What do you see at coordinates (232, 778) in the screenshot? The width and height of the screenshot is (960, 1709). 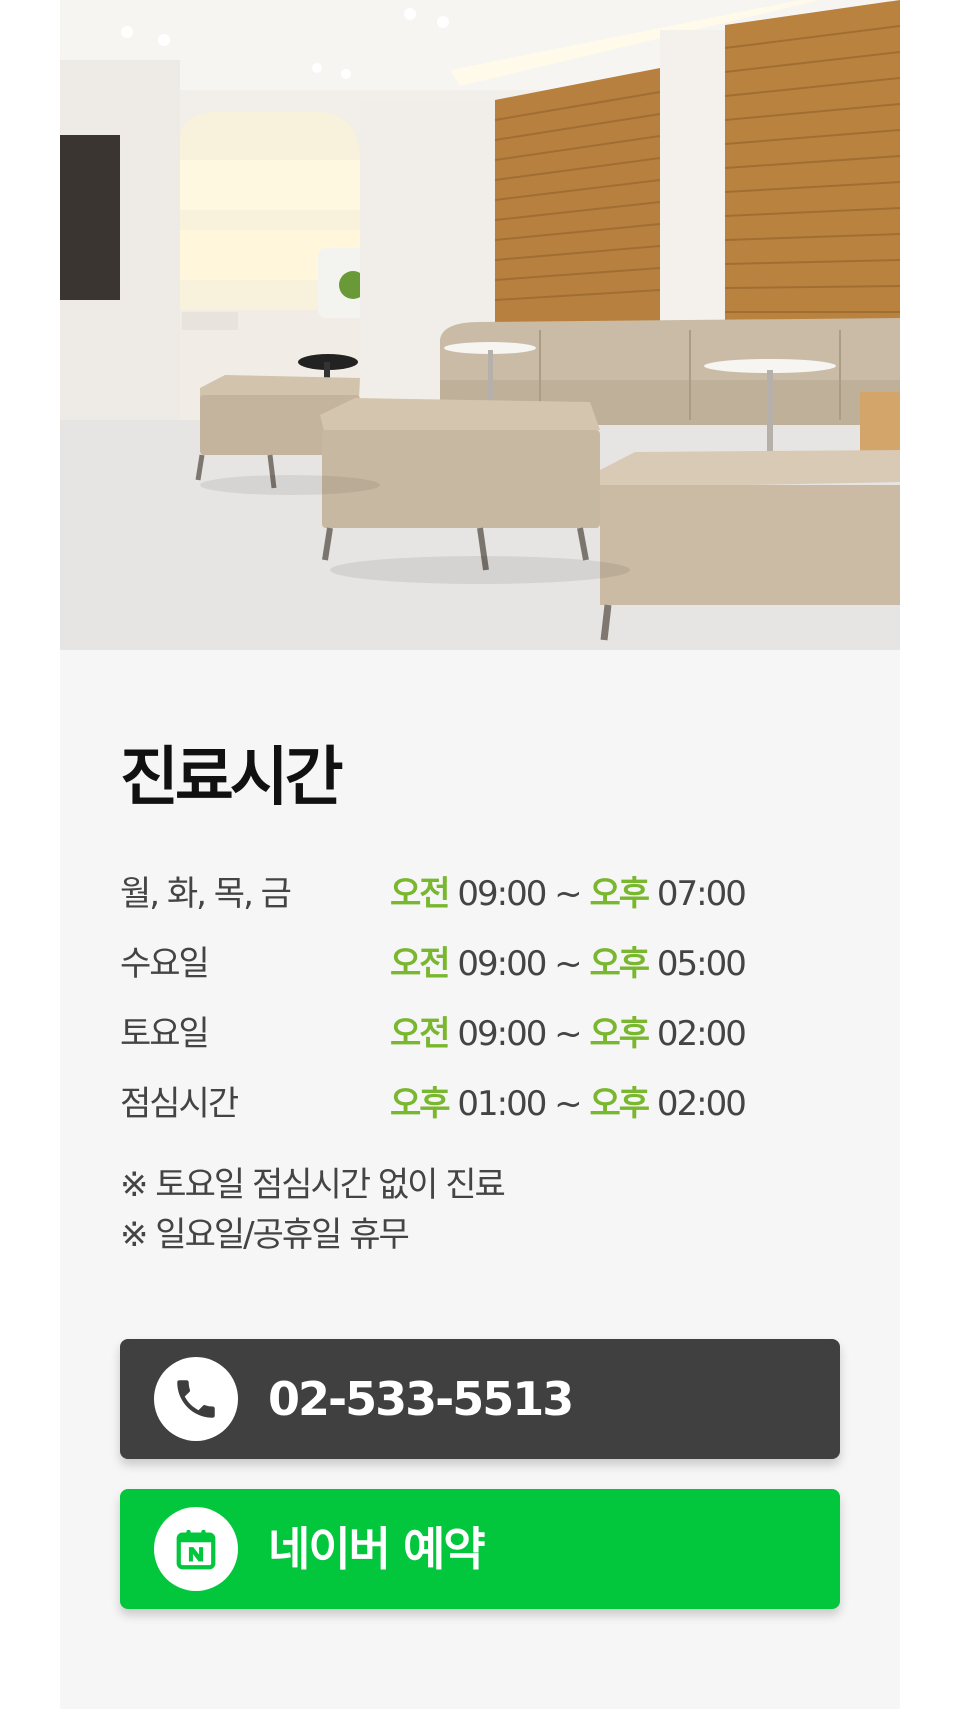 I see `hours-title: 진료시간` at bounding box center [232, 778].